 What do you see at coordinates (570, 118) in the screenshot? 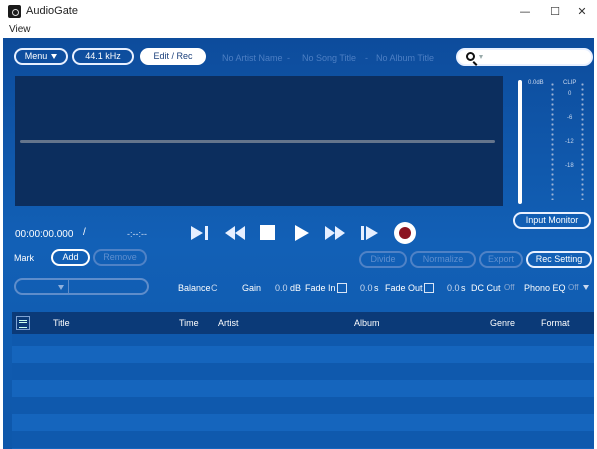
I see `meter-scale-6: -6` at bounding box center [570, 118].